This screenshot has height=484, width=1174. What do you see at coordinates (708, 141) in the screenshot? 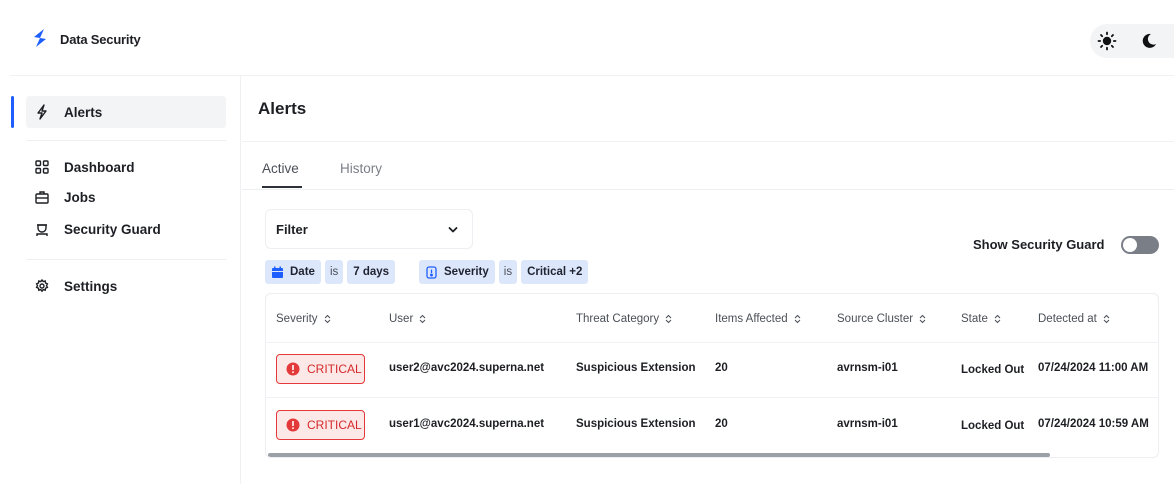
I see `title-divider` at bounding box center [708, 141].